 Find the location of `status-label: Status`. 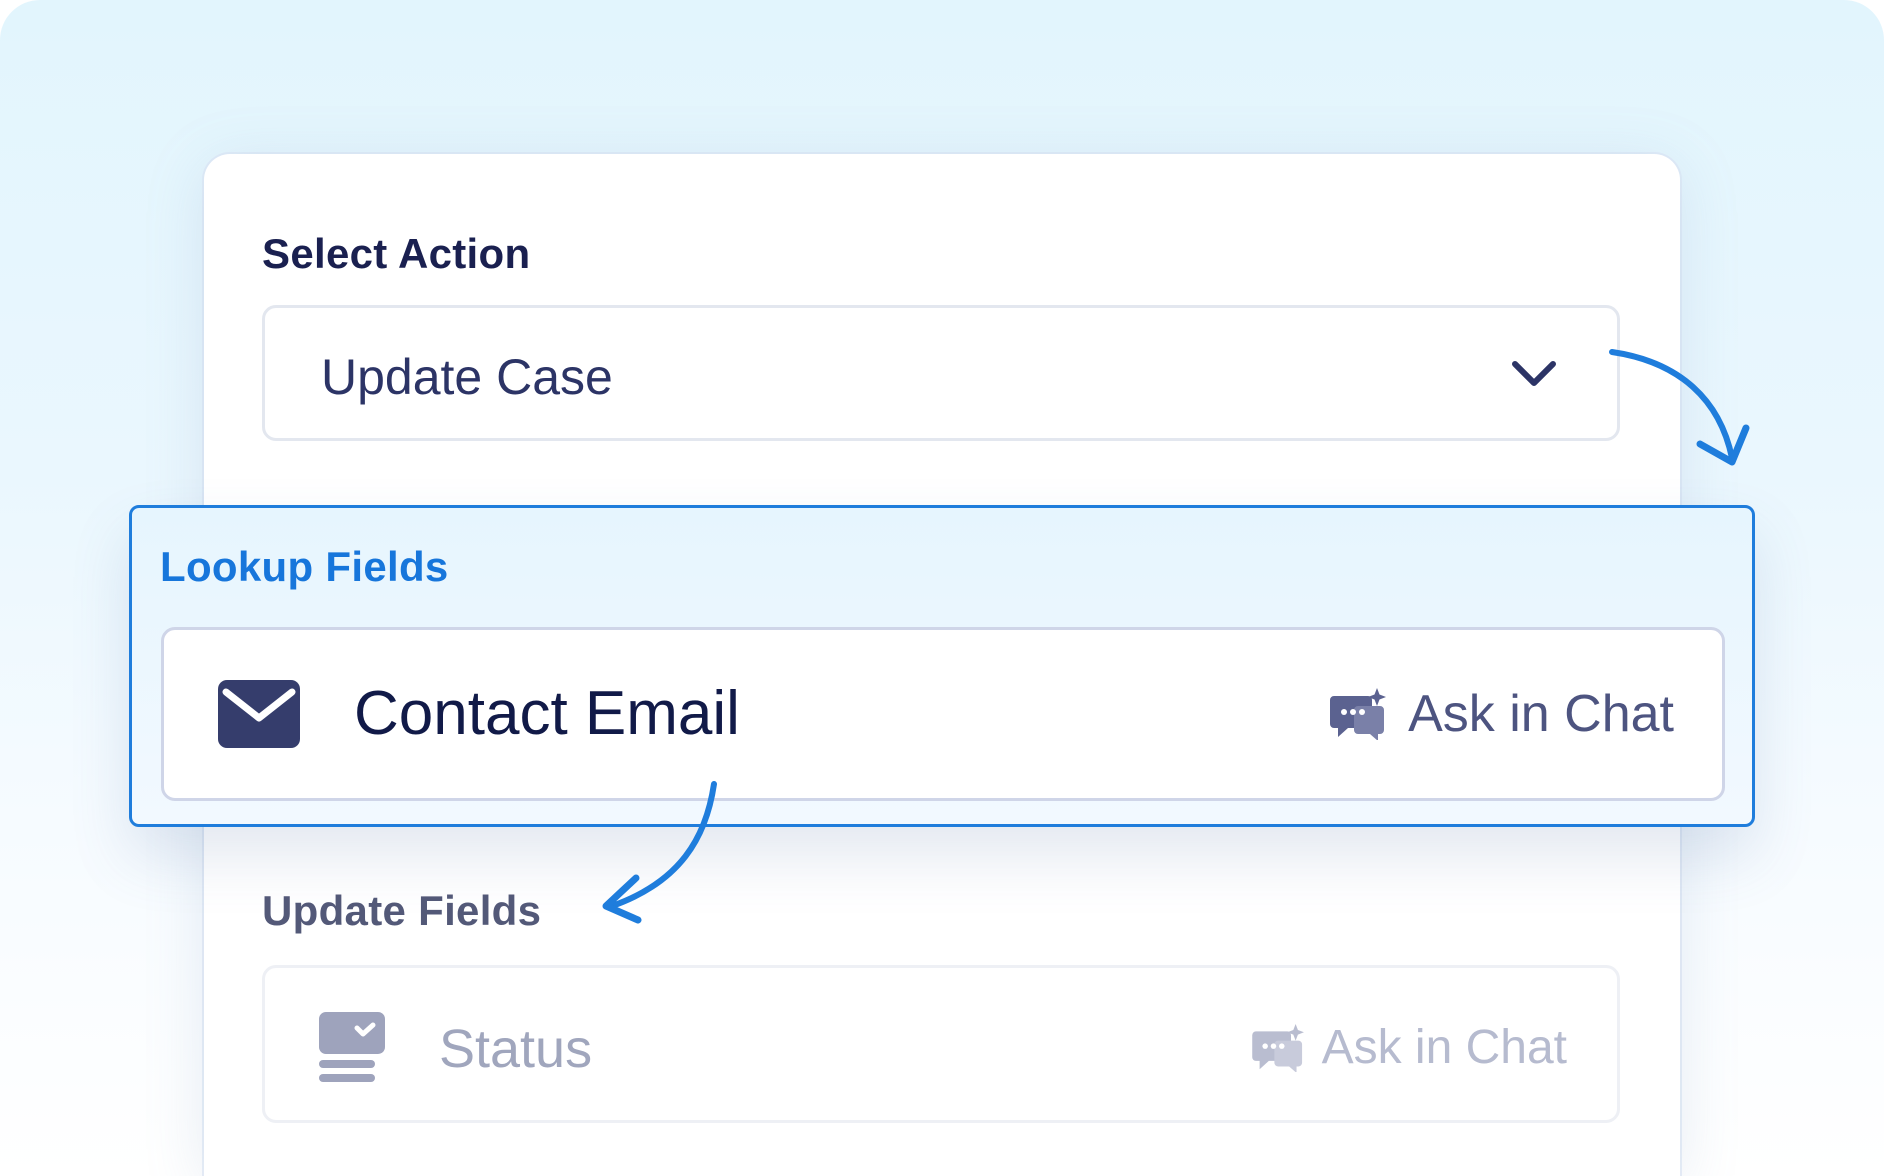

status-label: Status is located at coordinates (516, 1049).